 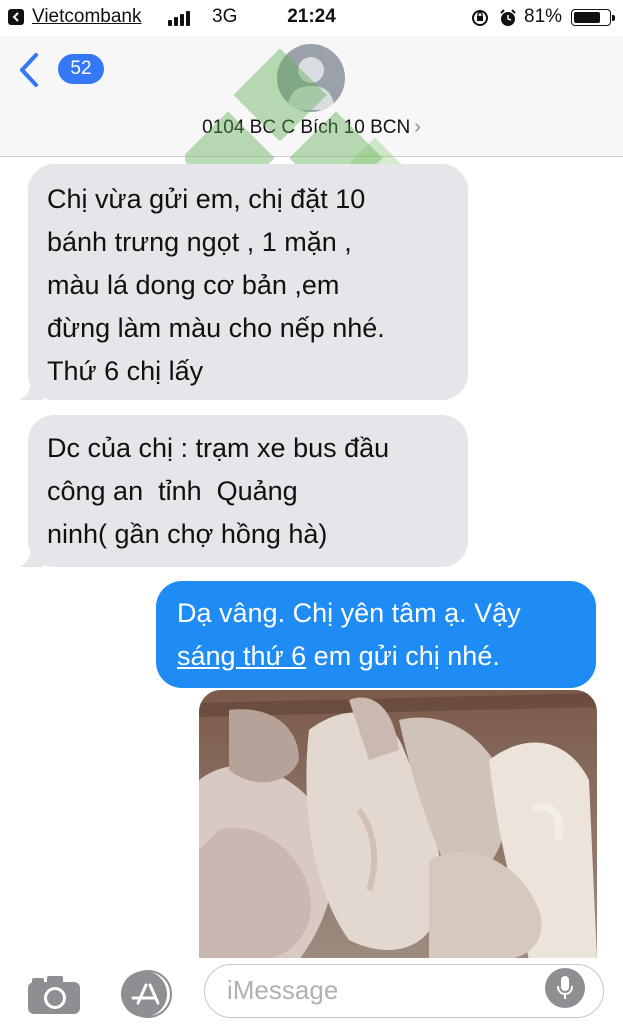 I want to click on message-text-line: bánh trưng ngọt , 1 mặn ,, so click(x=199, y=242).